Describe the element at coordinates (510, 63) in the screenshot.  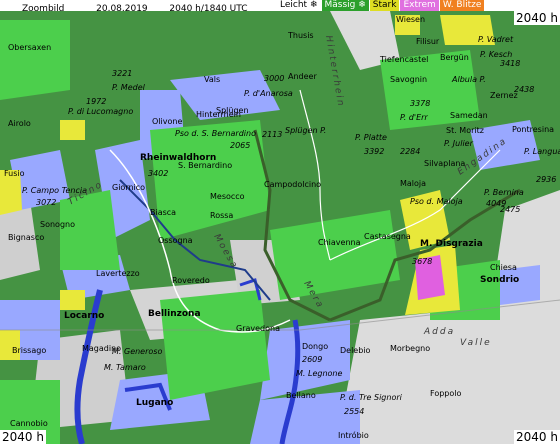
I see `elevation-label: 3418` at that location.